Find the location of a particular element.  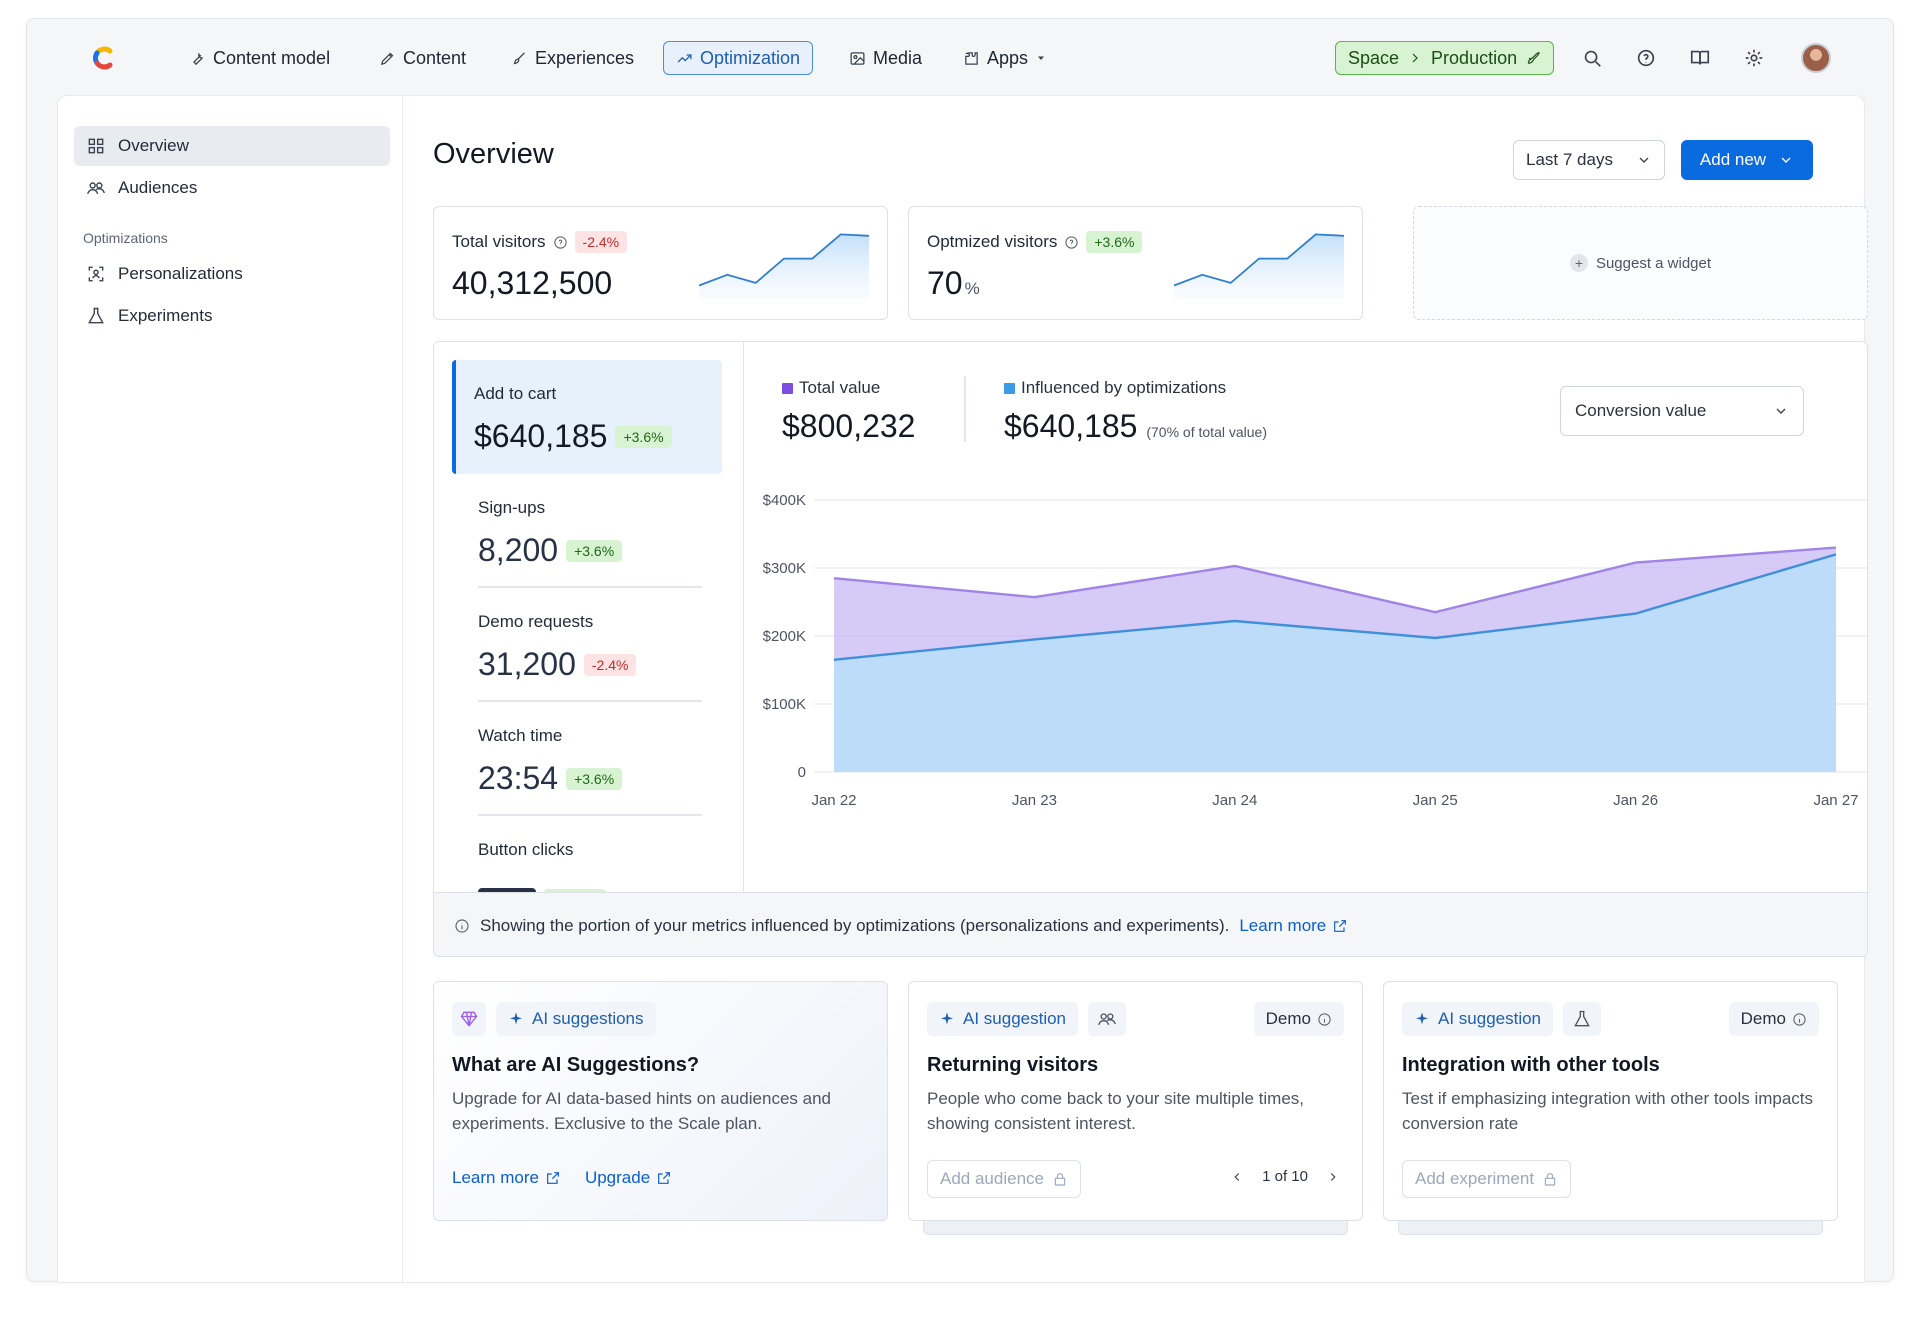

metric-sign-ups: Sign-ups 8,200 +3.6% is located at coordinates (590, 533).